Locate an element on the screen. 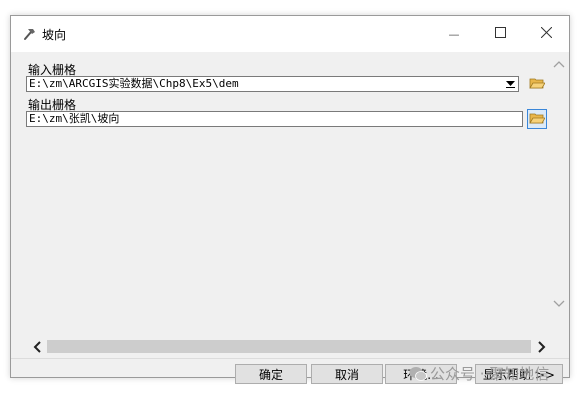  output-raster-value: E:\zm\张凯\坡向 is located at coordinates (74, 118).